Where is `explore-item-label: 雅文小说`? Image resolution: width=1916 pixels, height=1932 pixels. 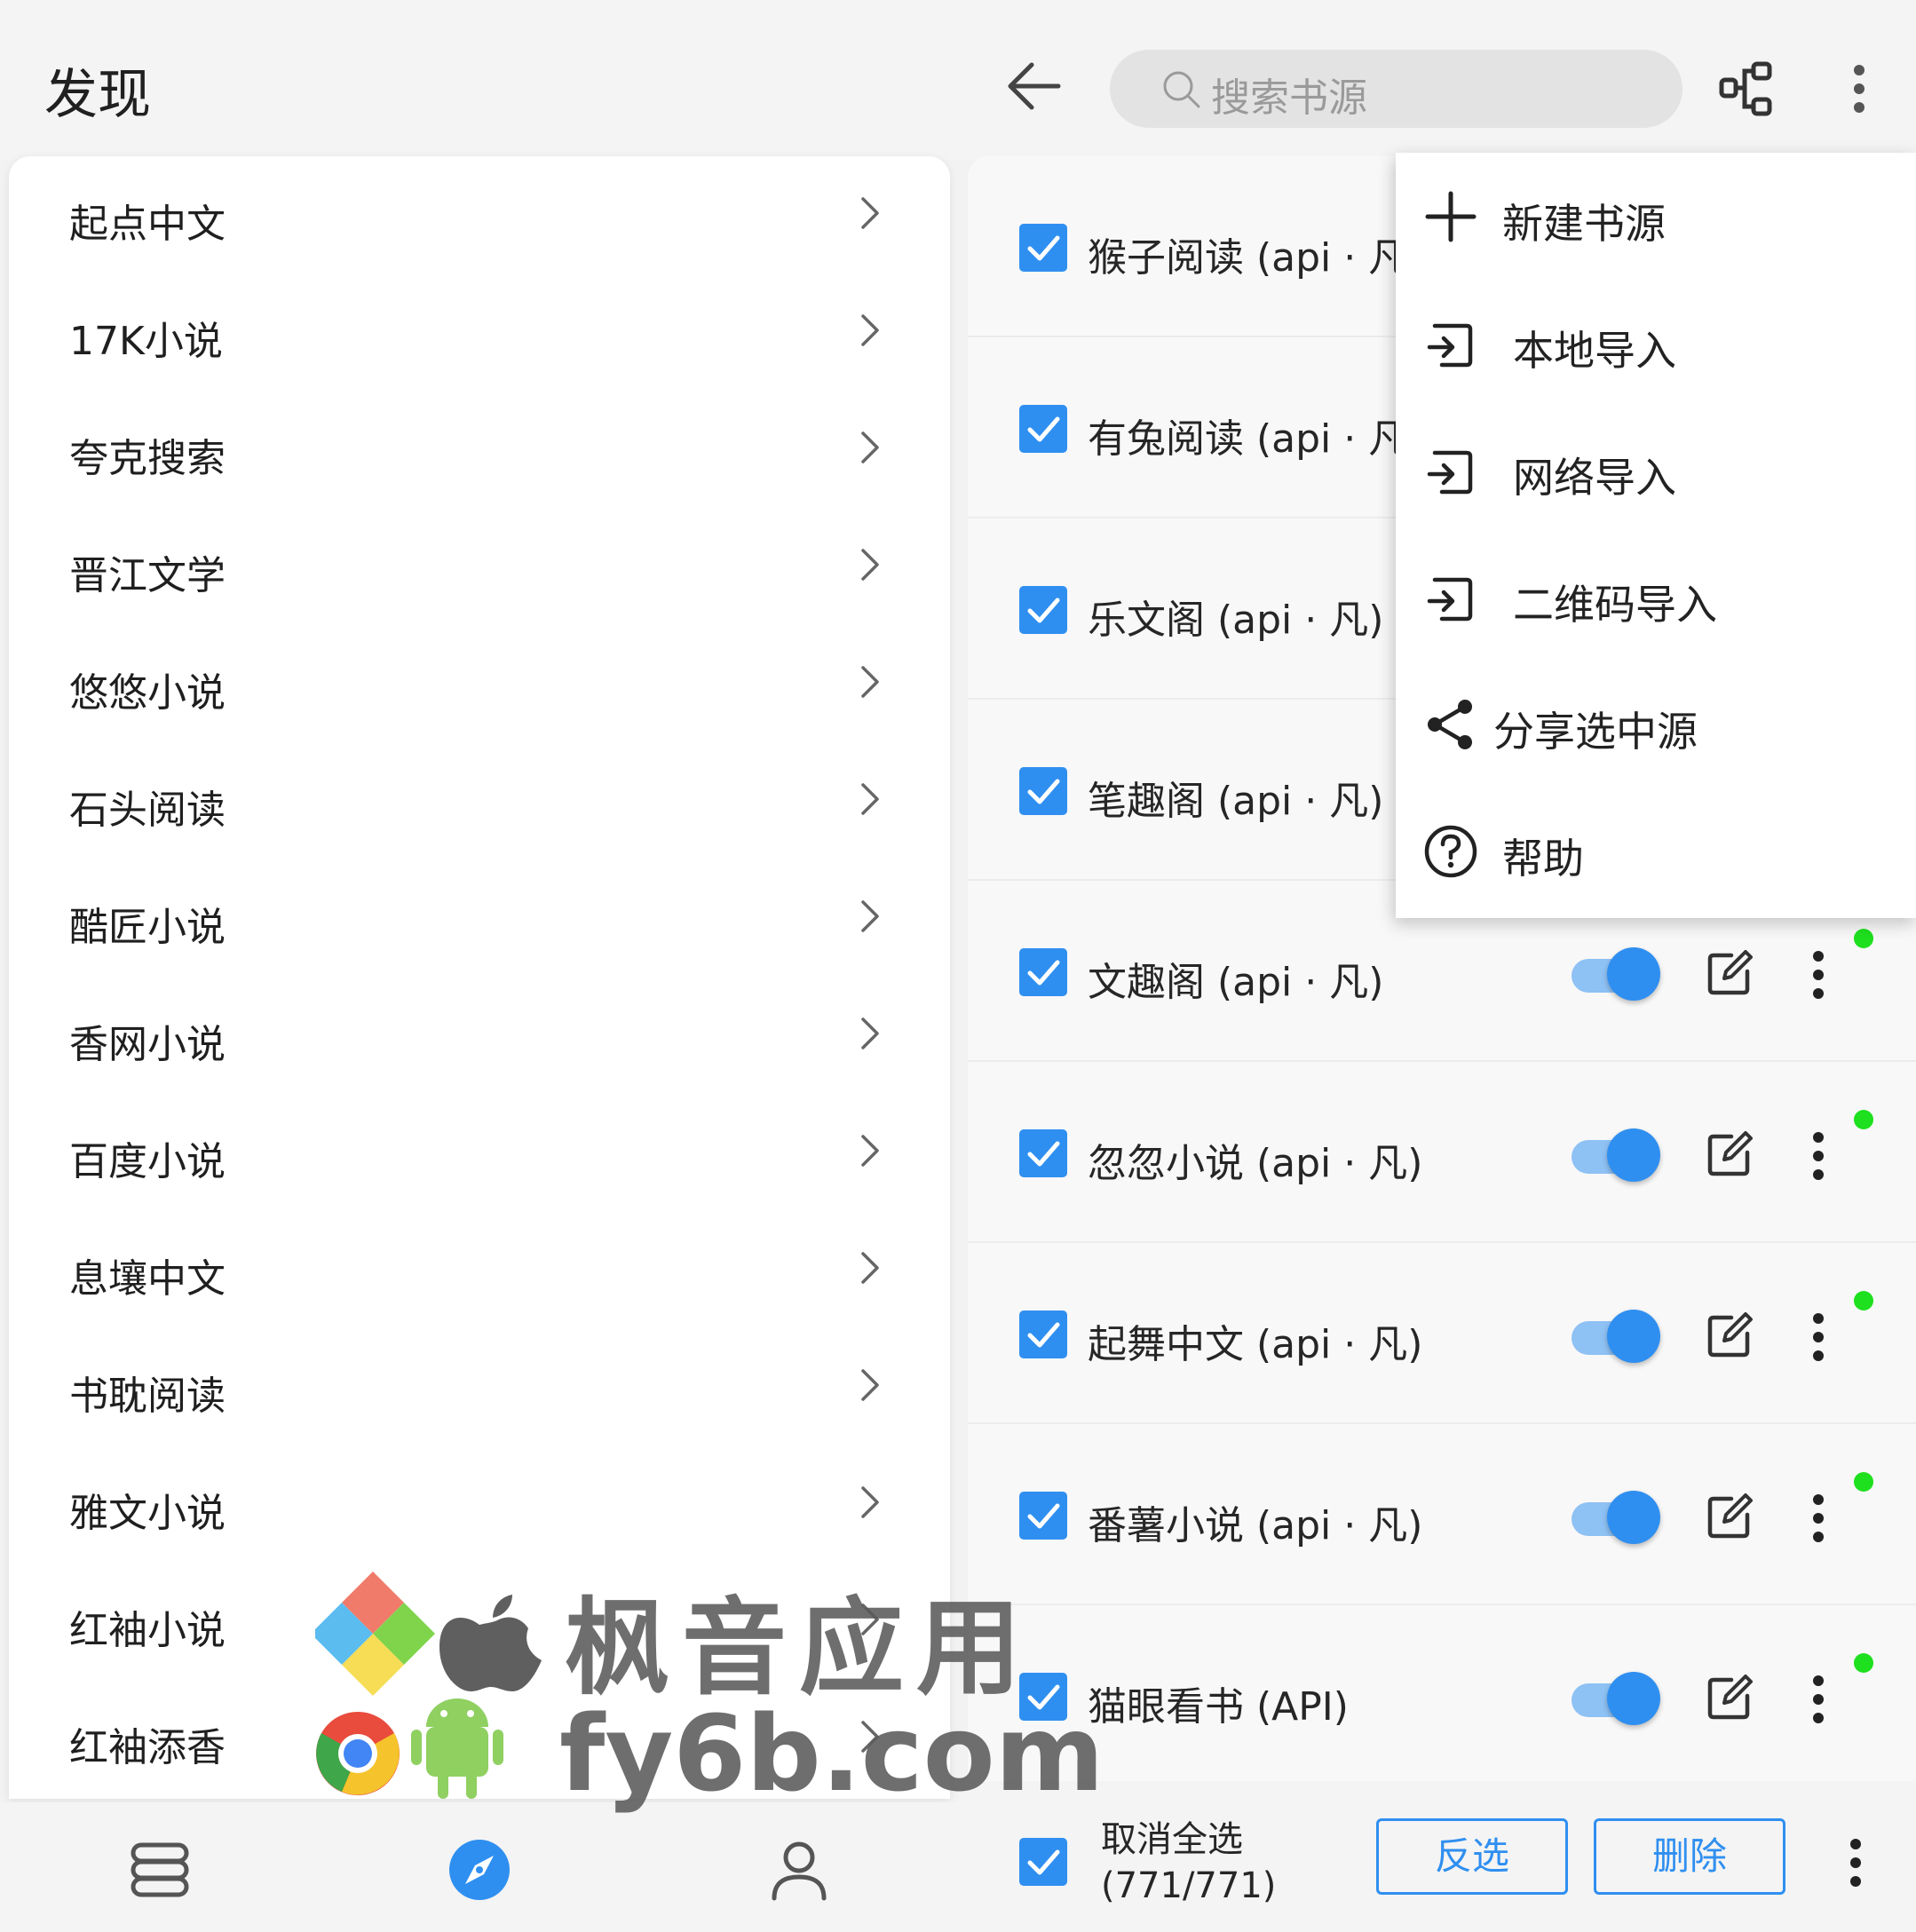 explore-item-label: 雅文小说 is located at coordinates (148, 1513).